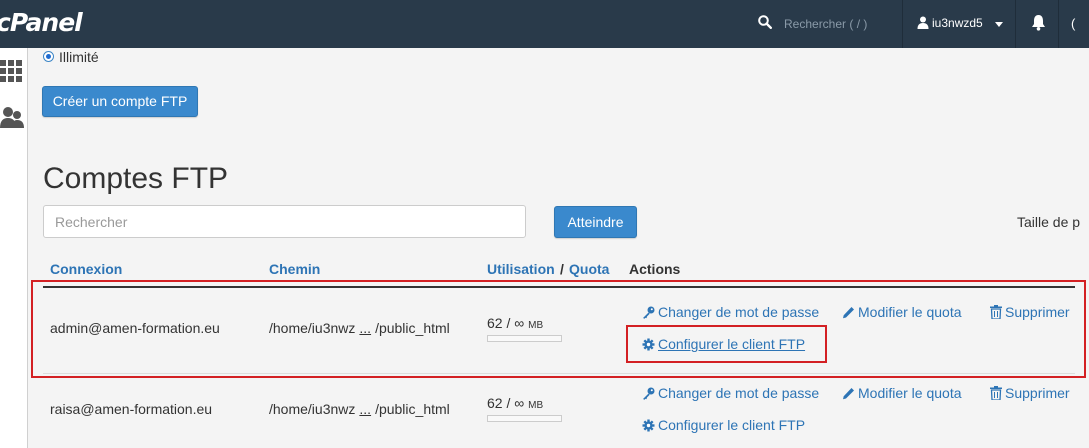 The width and height of the screenshot is (1089, 448). I want to click on path-end: /public_html, so click(412, 409).